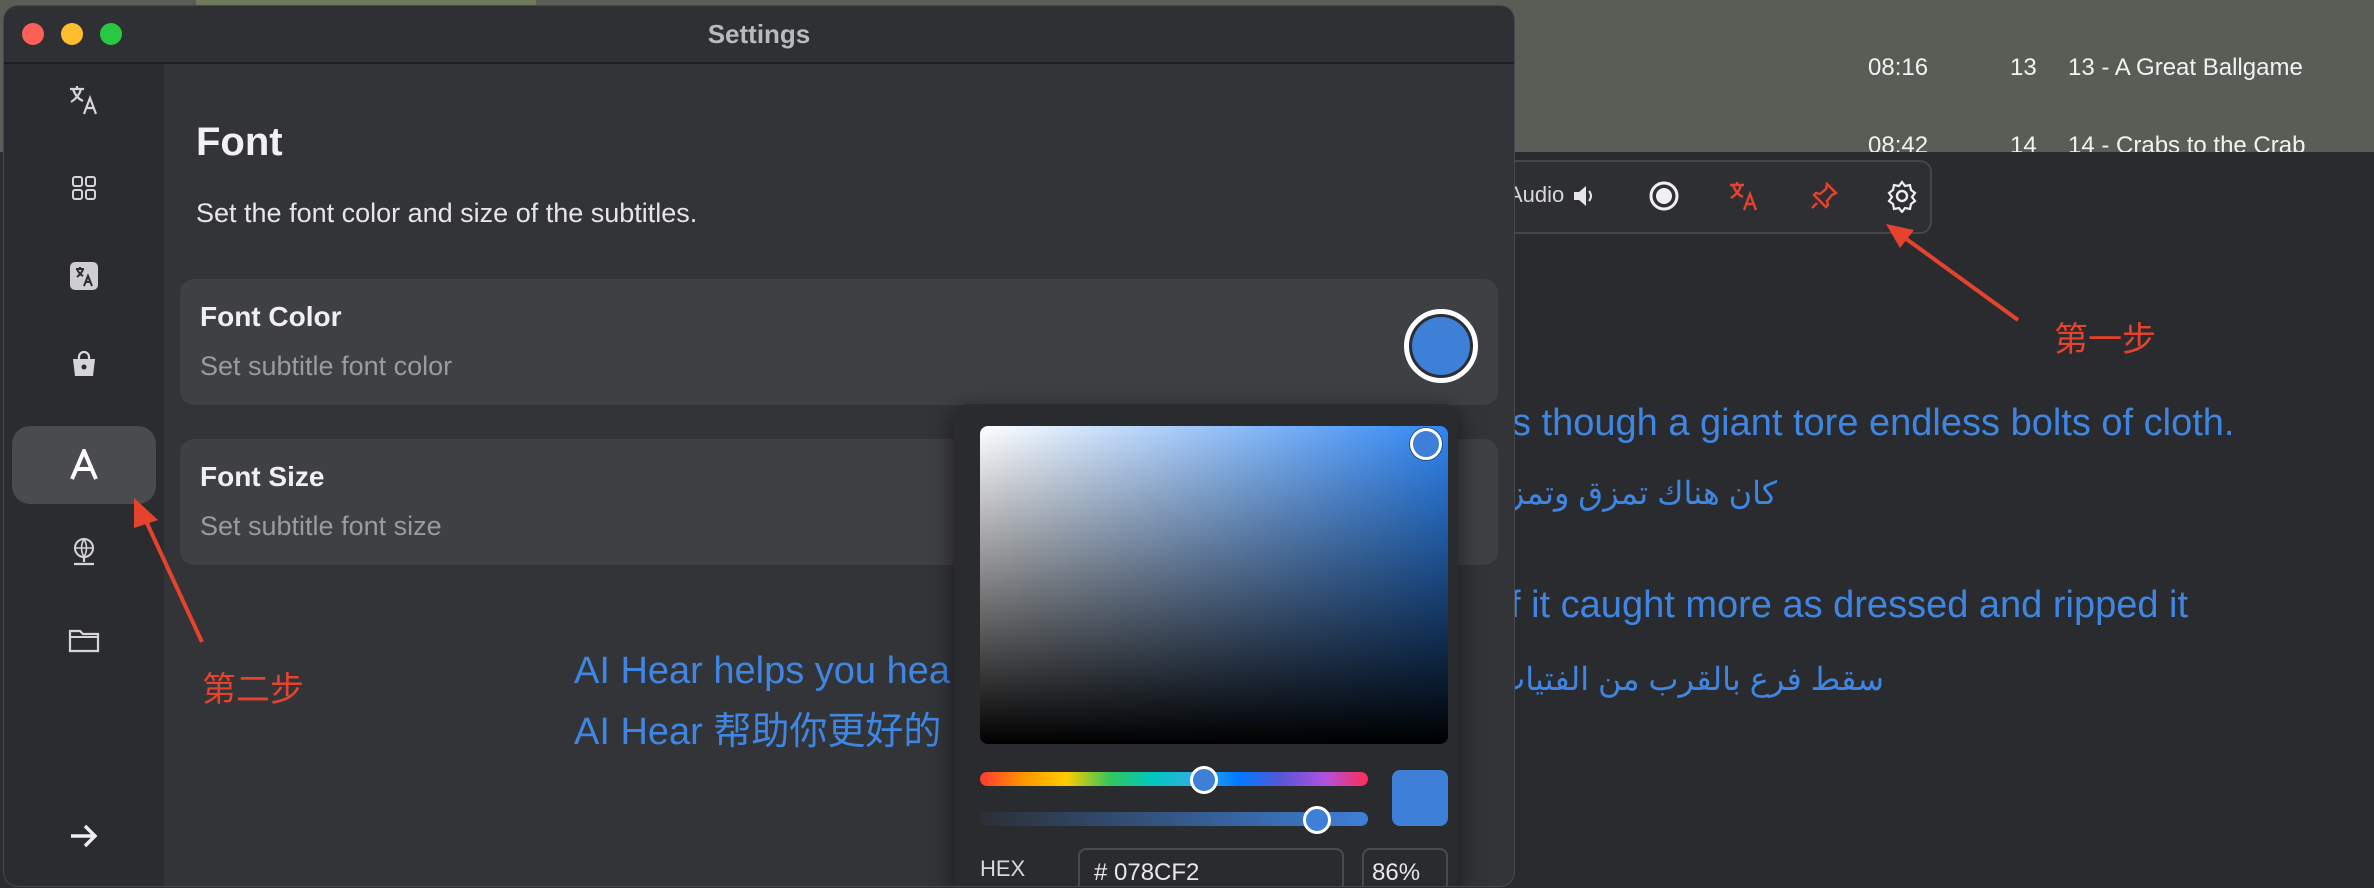 The image size is (2374, 888). What do you see at coordinates (262, 476) in the screenshot?
I see `font-size-title: Font Size` at bounding box center [262, 476].